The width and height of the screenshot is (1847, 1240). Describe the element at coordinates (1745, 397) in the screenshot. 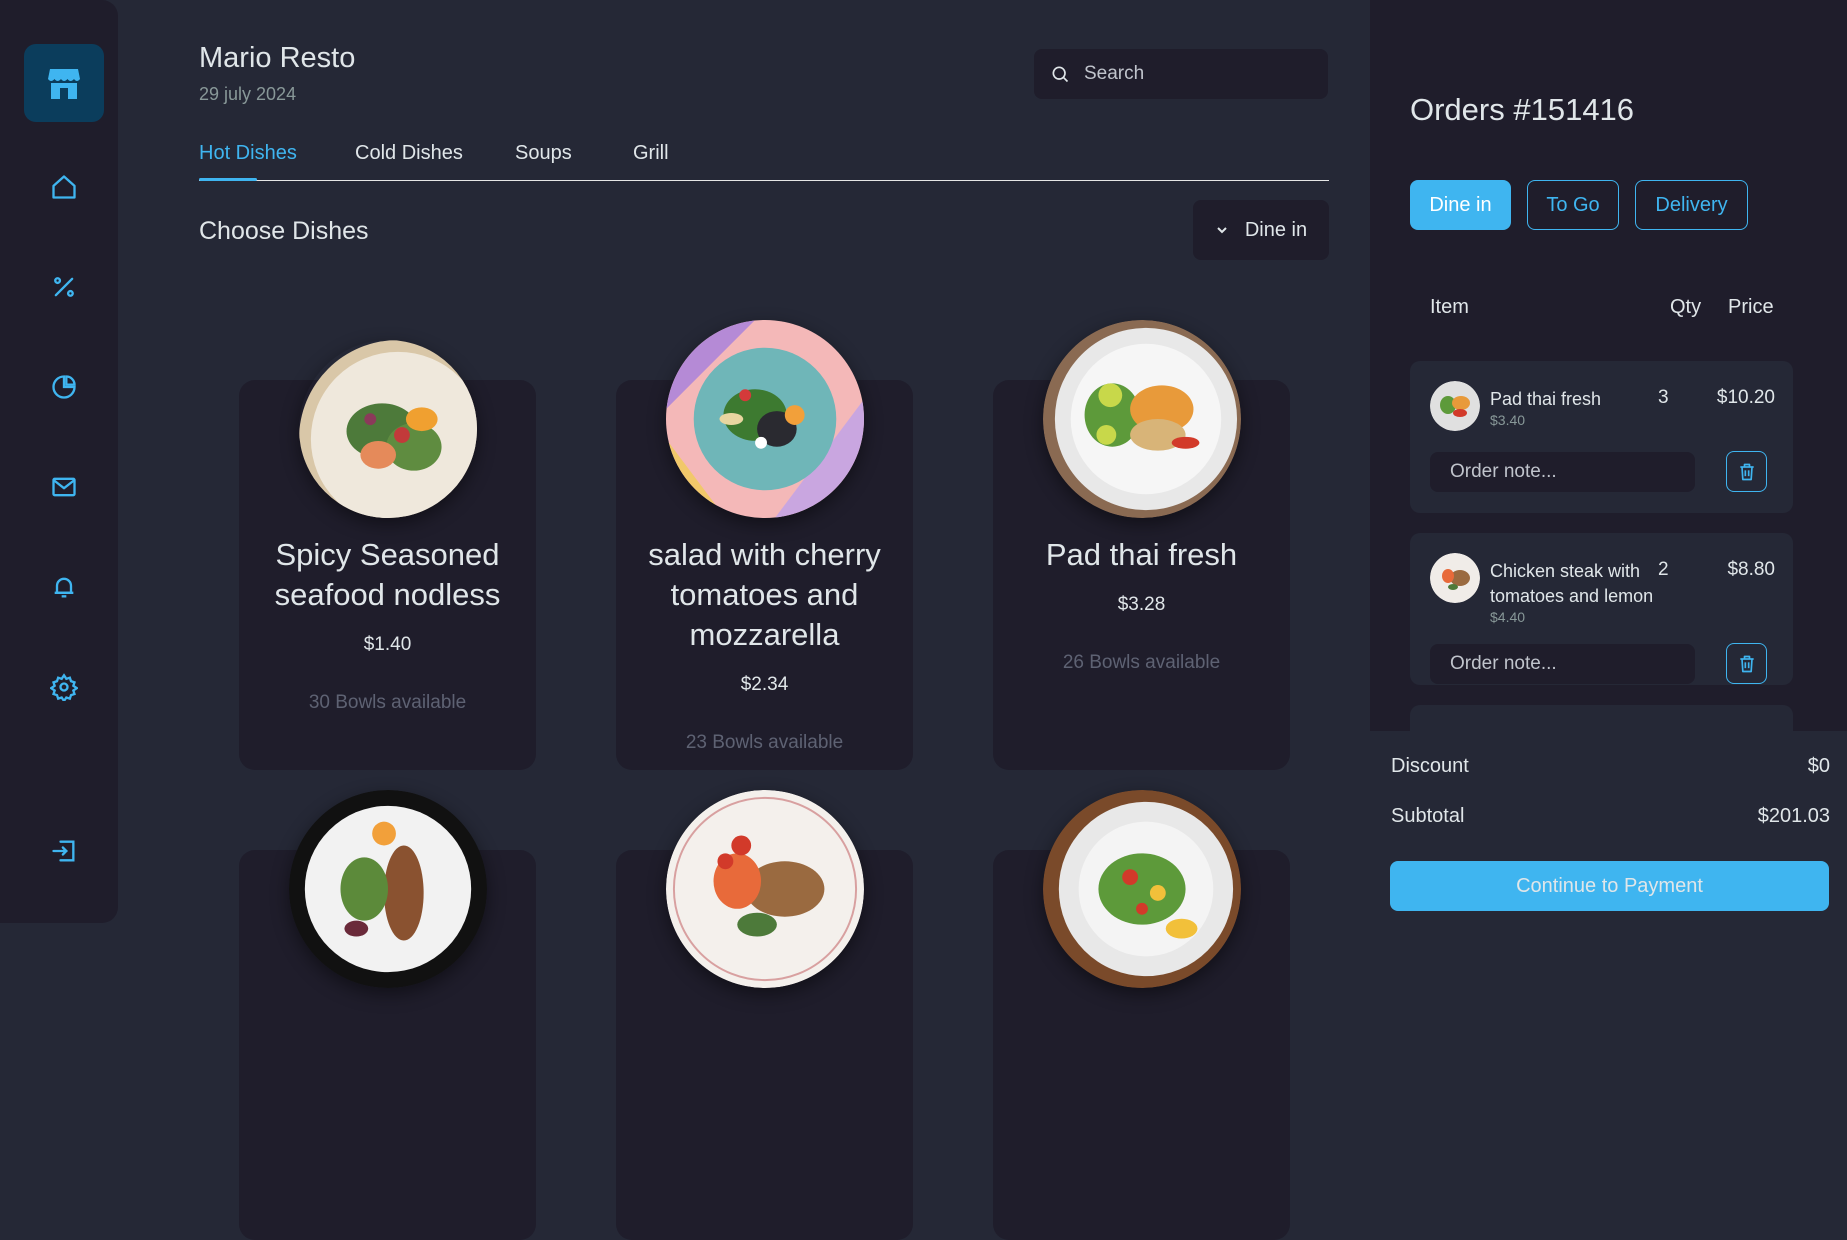

I see `order-item-total: $10.20` at that location.